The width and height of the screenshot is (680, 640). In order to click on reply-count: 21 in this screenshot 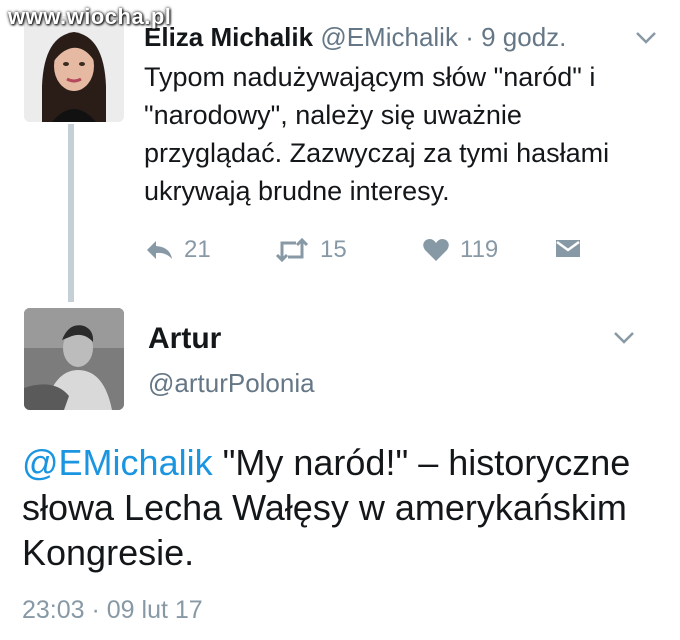, I will do `click(197, 249)`.